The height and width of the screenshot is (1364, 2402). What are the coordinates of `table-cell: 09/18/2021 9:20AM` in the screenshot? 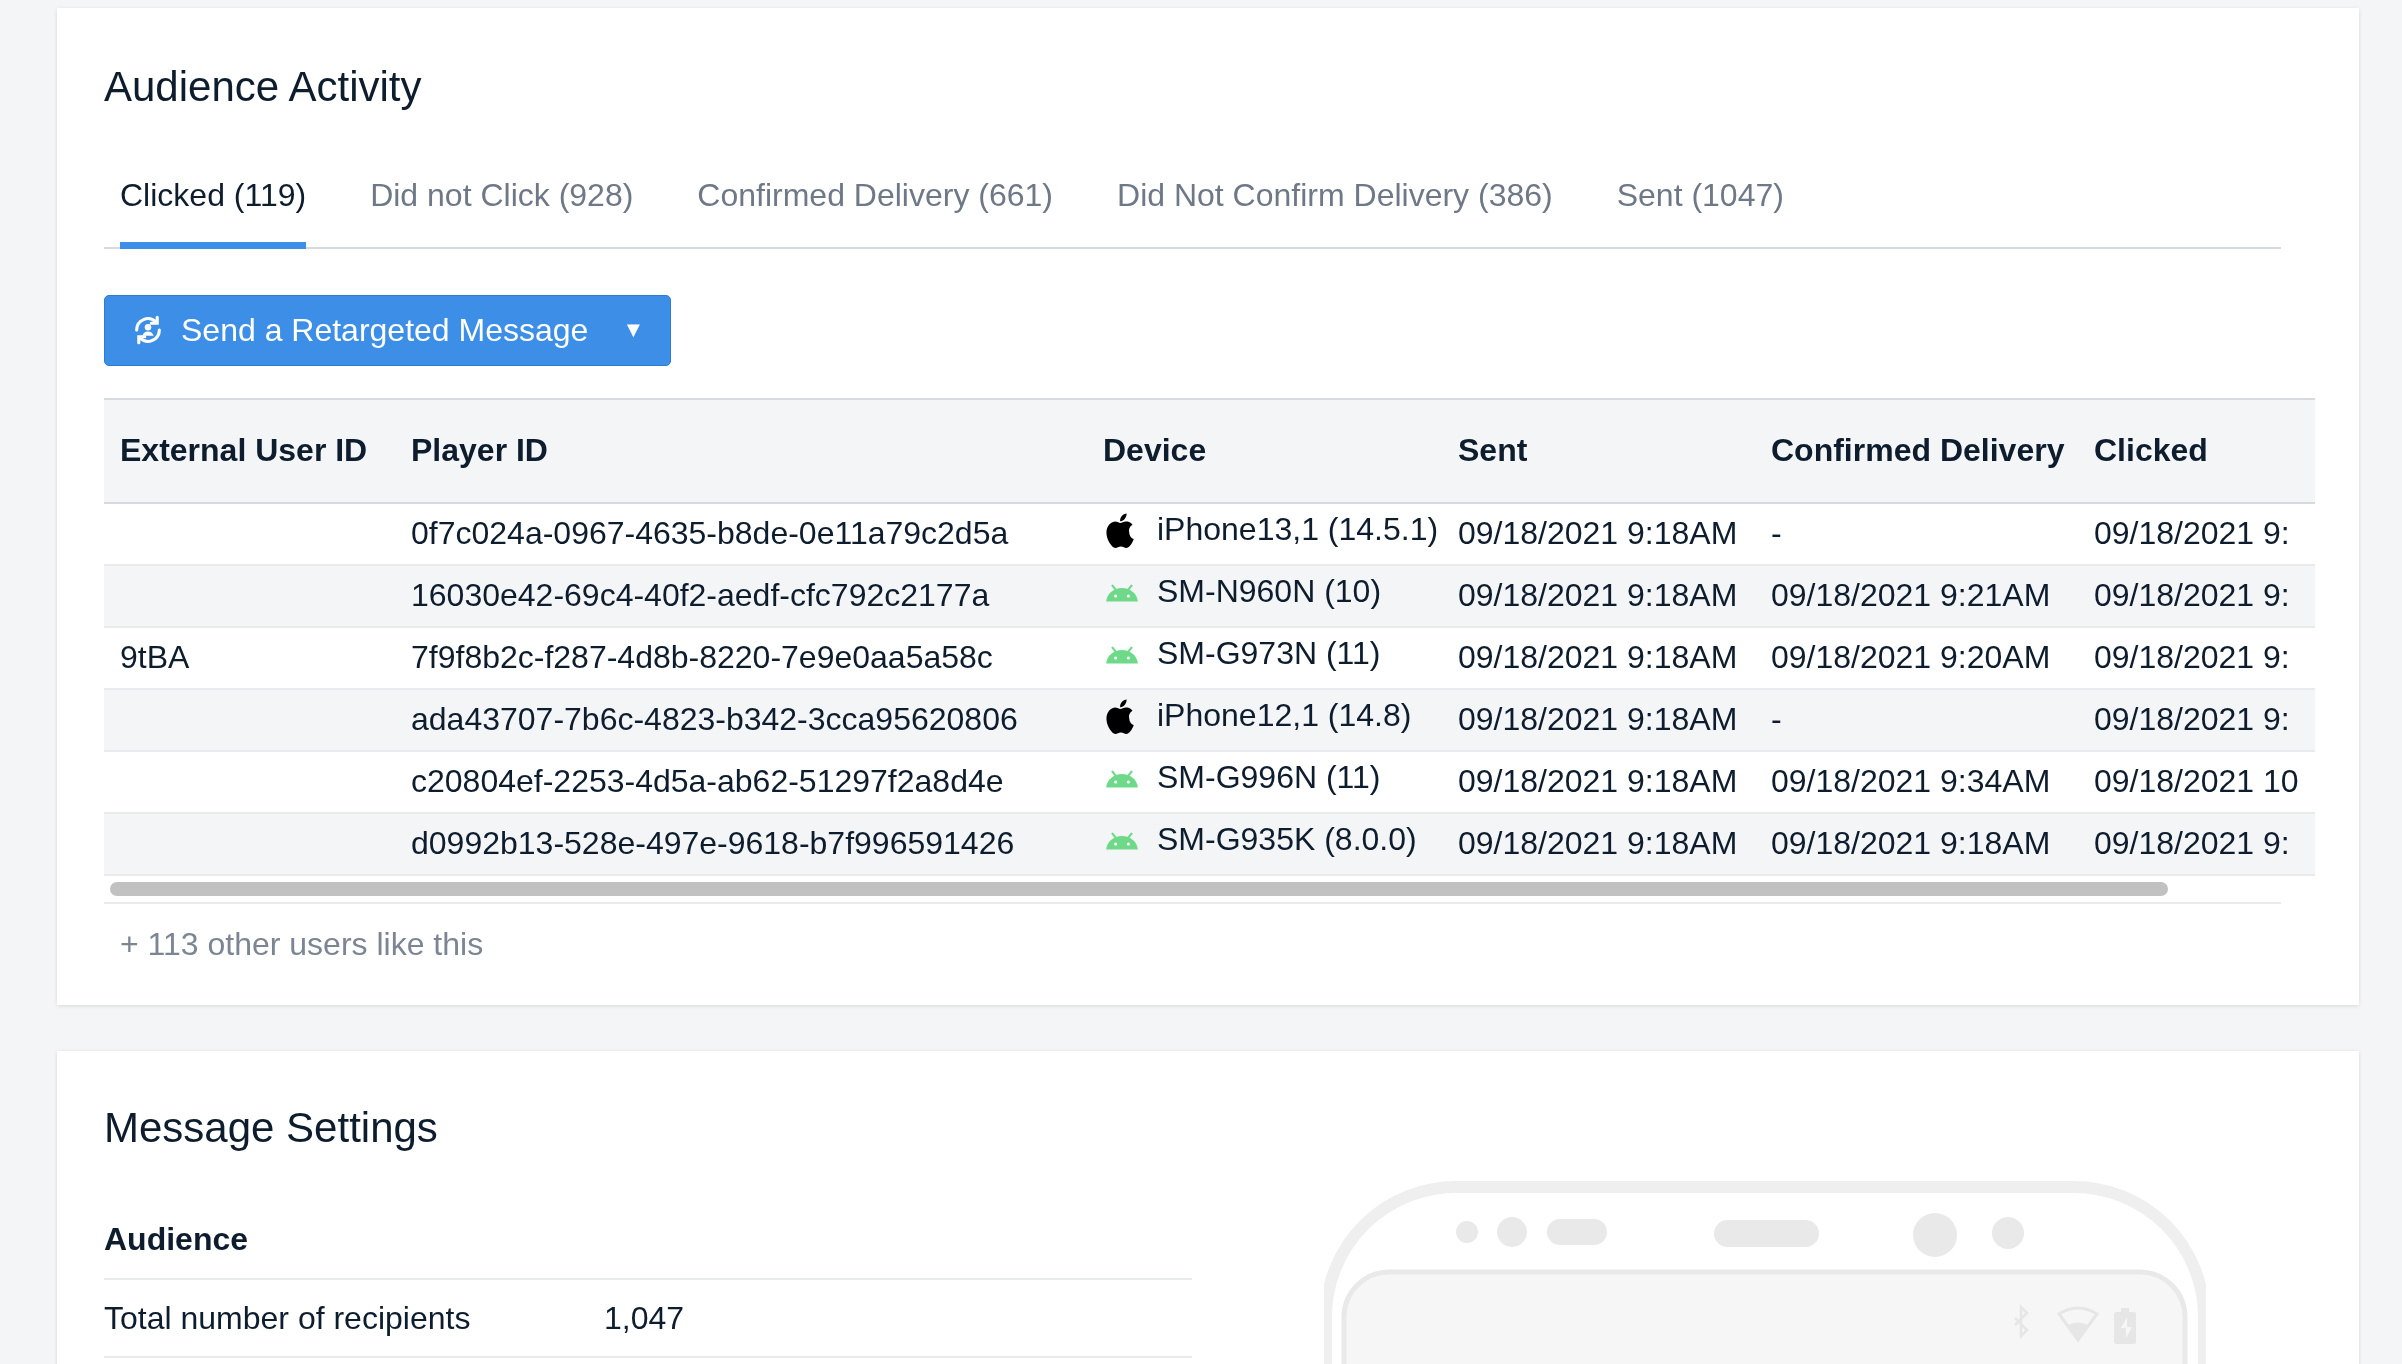 It's located at (1911, 657).